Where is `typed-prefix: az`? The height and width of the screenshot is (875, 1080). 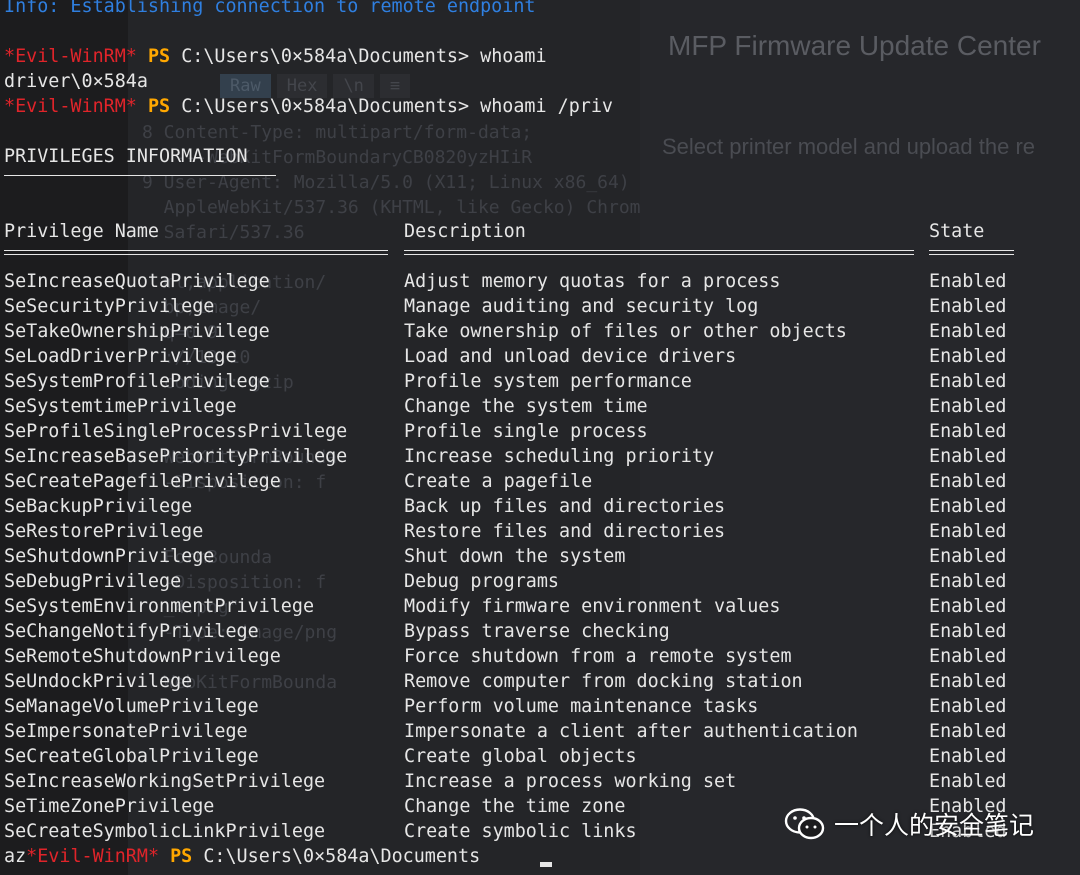 typed-prefix: az is located at coordinates (15, 856).